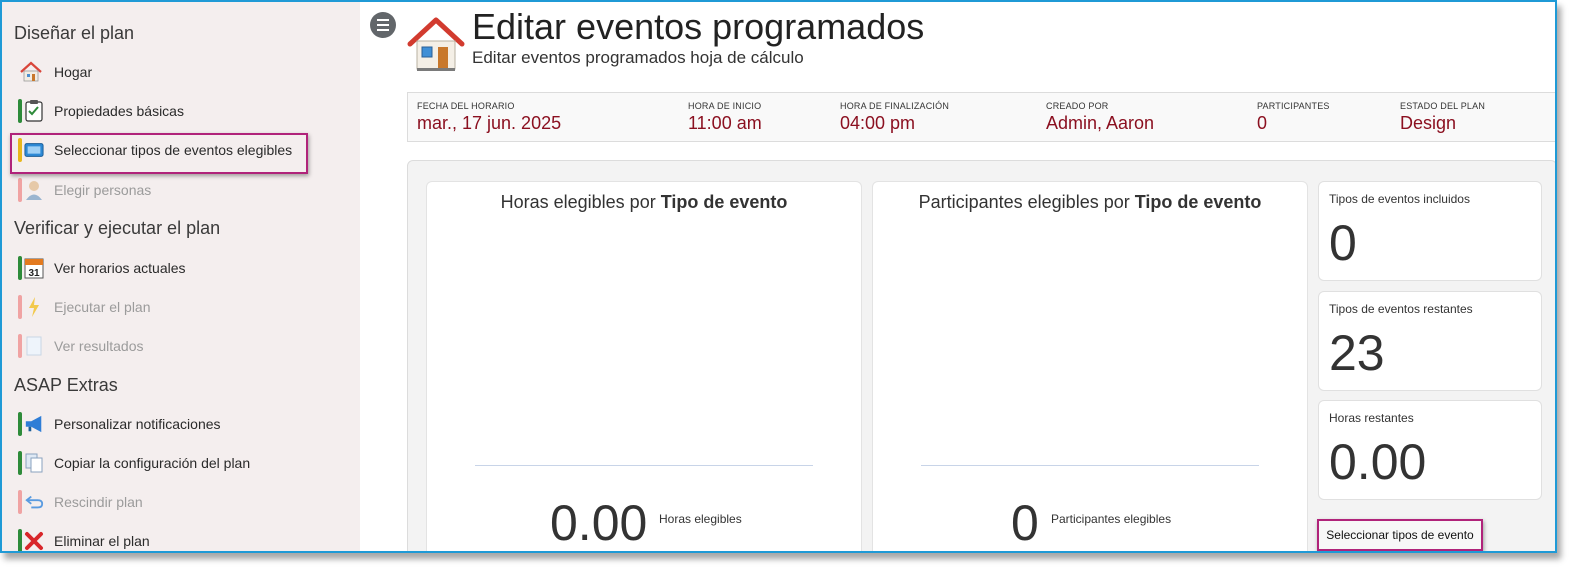 This screenshot has height=574, width=1590. What do you see at coordinates (117, 228) in the screenshot?
I see `section-title-verify: Verificar y ejecutar el plan` at bounding box center [117, 228].